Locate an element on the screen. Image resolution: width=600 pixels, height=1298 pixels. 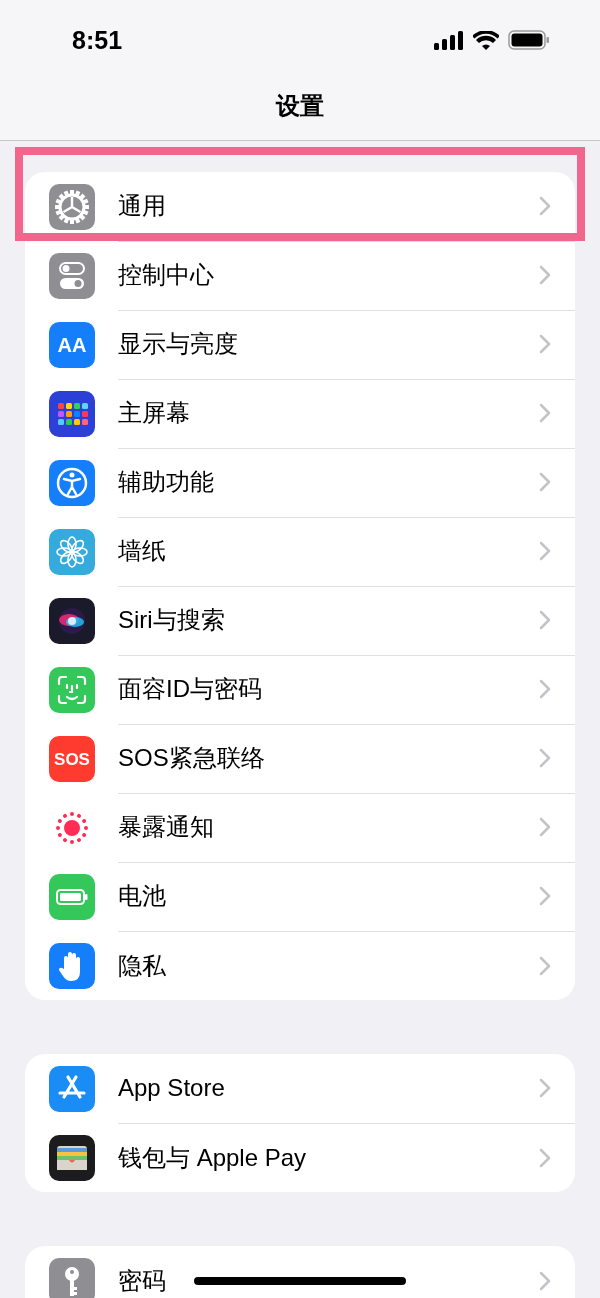
accessibility-icon is located at coordinates (72, 482).